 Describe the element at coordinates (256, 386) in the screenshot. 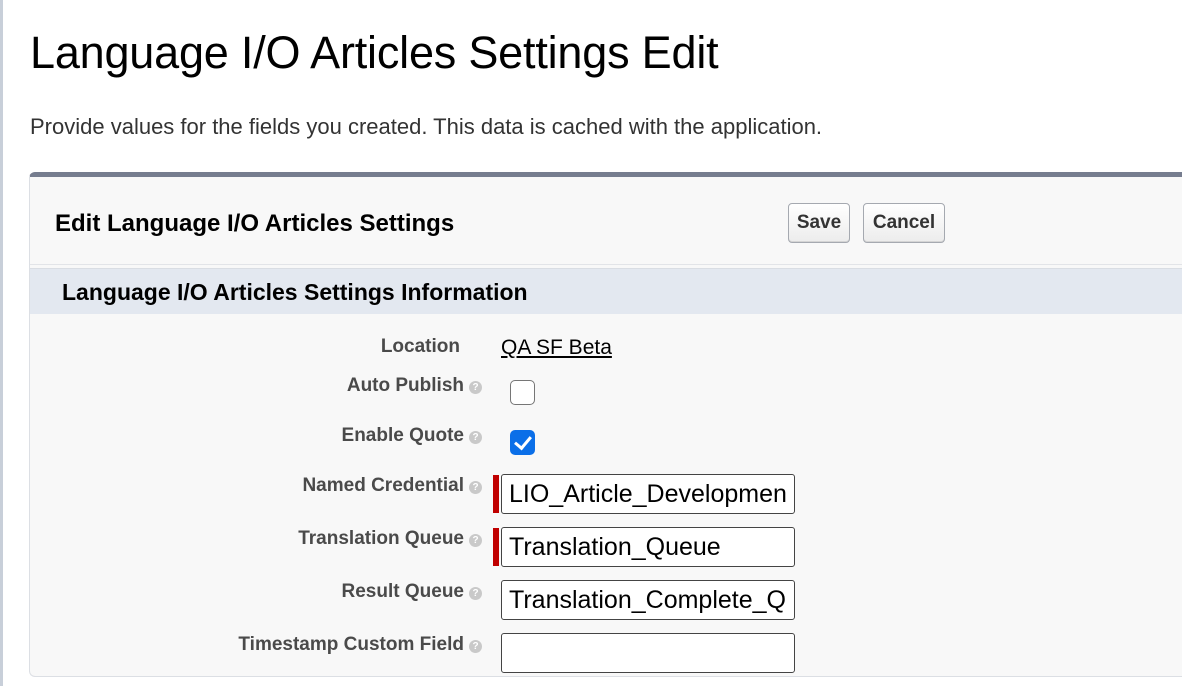

I see `auto-publish-label-wrap: Auto Publish?` at that location.